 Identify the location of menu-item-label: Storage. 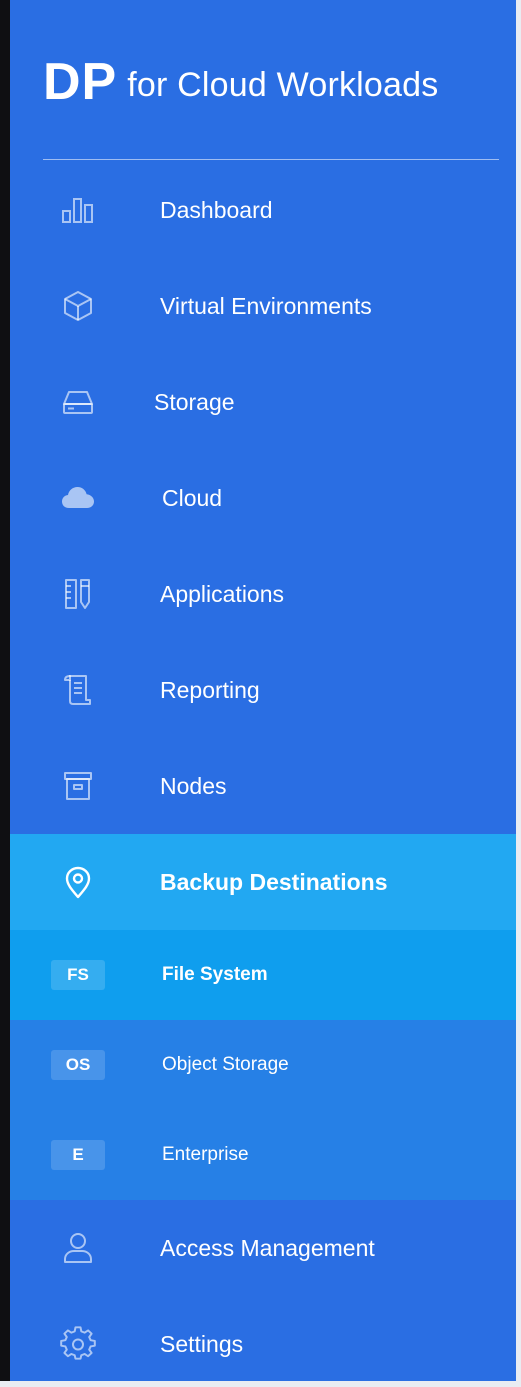
(194, 401).